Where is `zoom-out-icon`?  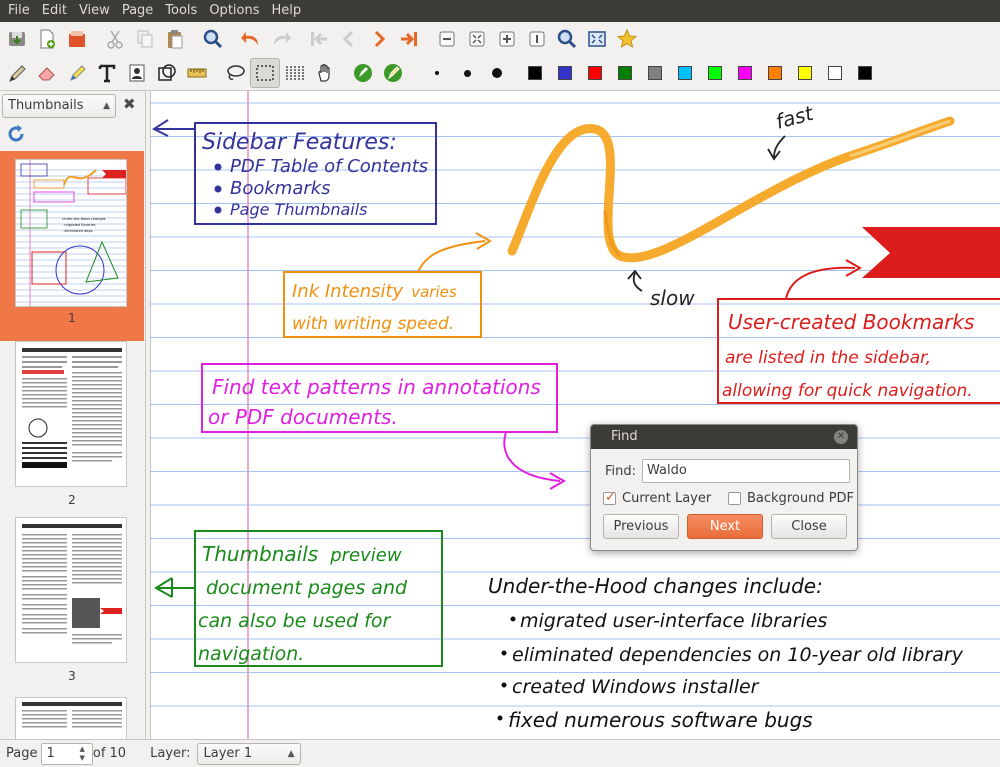 zoom-out-icon is located at coordinates (447, 39).